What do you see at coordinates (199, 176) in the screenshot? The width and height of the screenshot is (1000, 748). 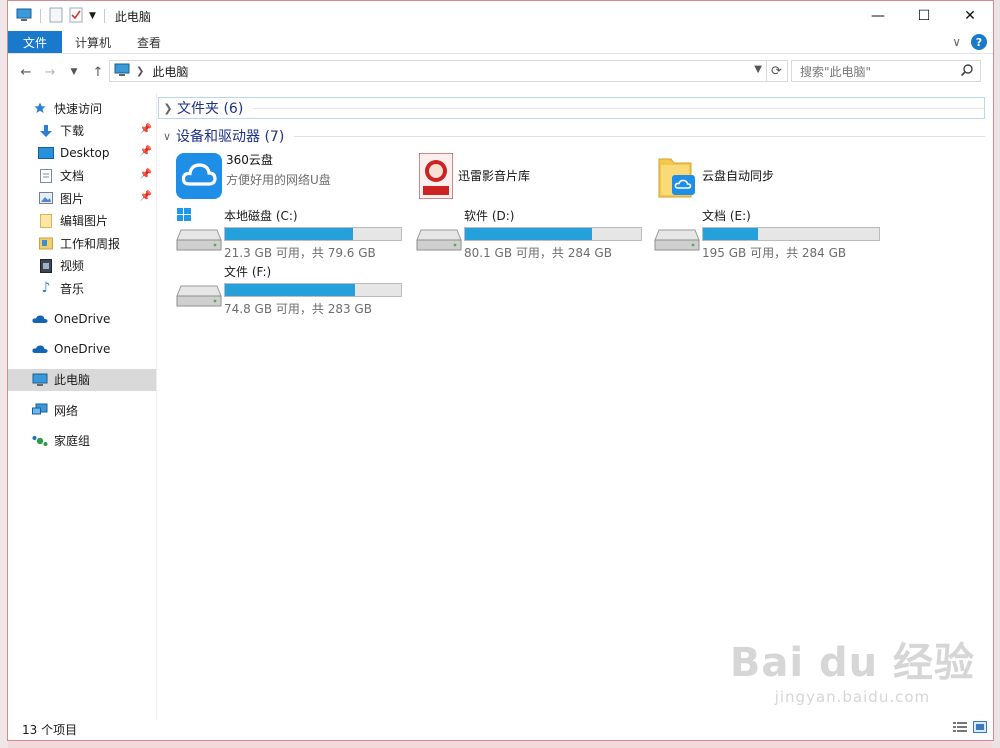 I see `360-cloud-icon` at bounding box center [199, 176].